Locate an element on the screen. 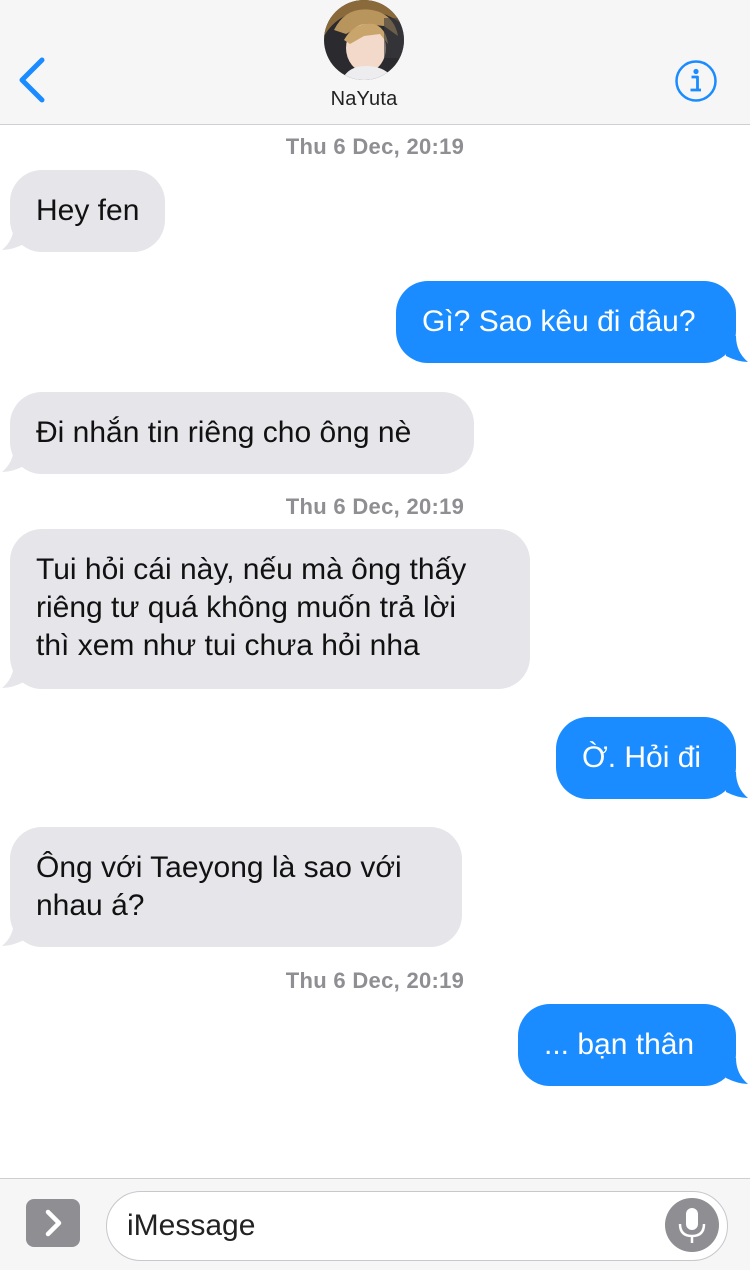 This screenshot has width=750, height=1270. conversation-header: NaYuta is located at coordinates (375, 62).